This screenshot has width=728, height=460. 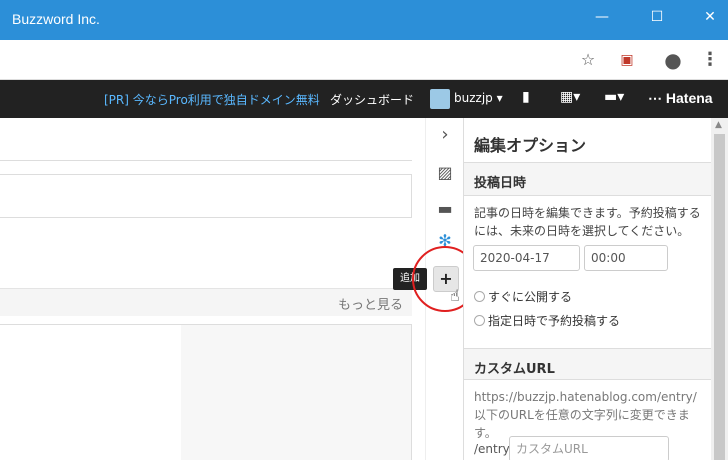 What do you see at coordinates (212, 99) in the screenshot?
I see `promo-link: [PR] 今ならPro利用で独自ドメイン無料` at bounding box center [212, 99].